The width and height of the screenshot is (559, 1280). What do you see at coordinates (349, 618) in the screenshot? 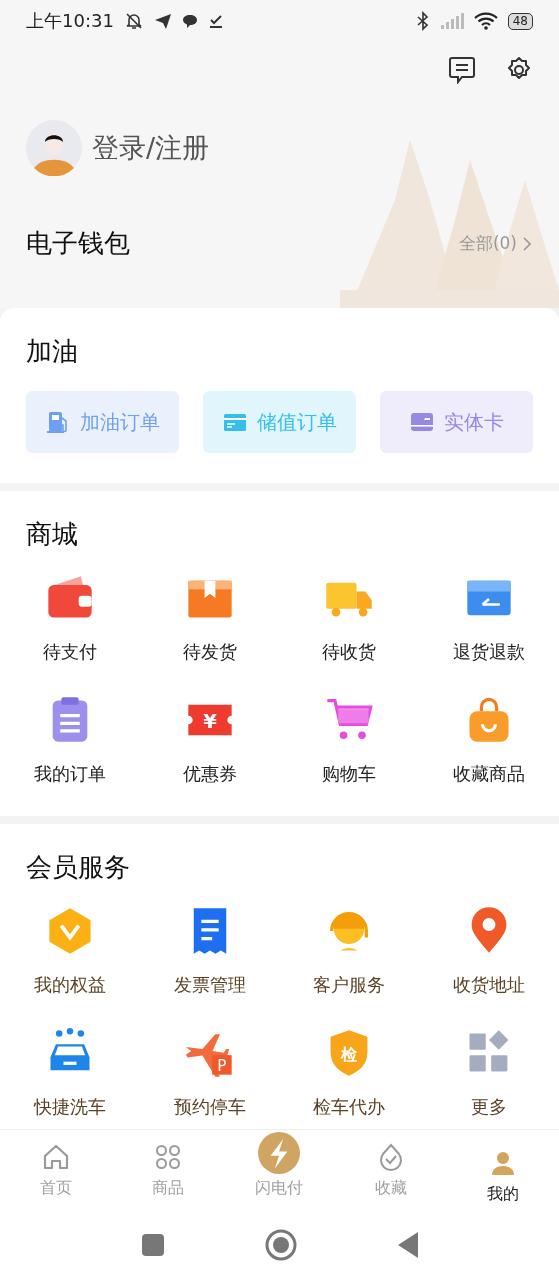
I see `menu-item: 待收货` at bounding box center [349, 618].